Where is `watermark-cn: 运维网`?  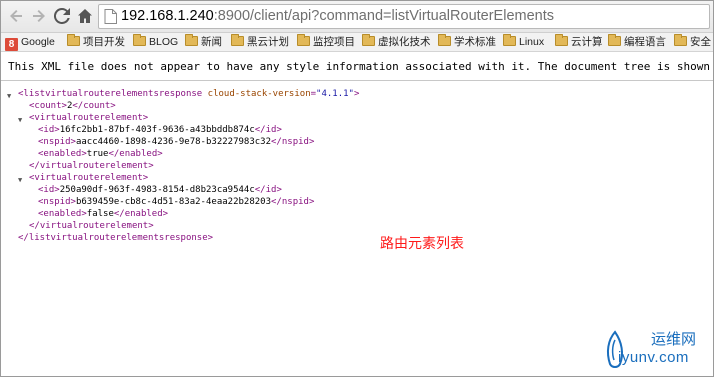 watermark-cn: 运维网 is located at coordinates (674, 339).